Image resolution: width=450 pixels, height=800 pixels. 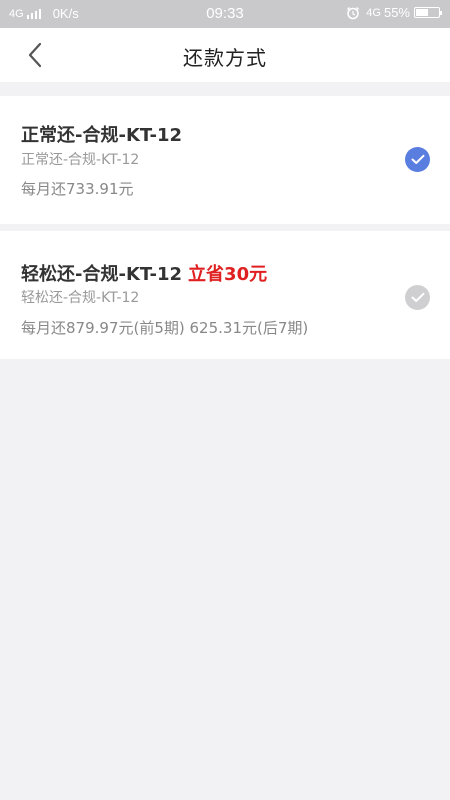 I want to click on plan-name-text: 正常还-合规-KT-12, so click(x=102, y=135).